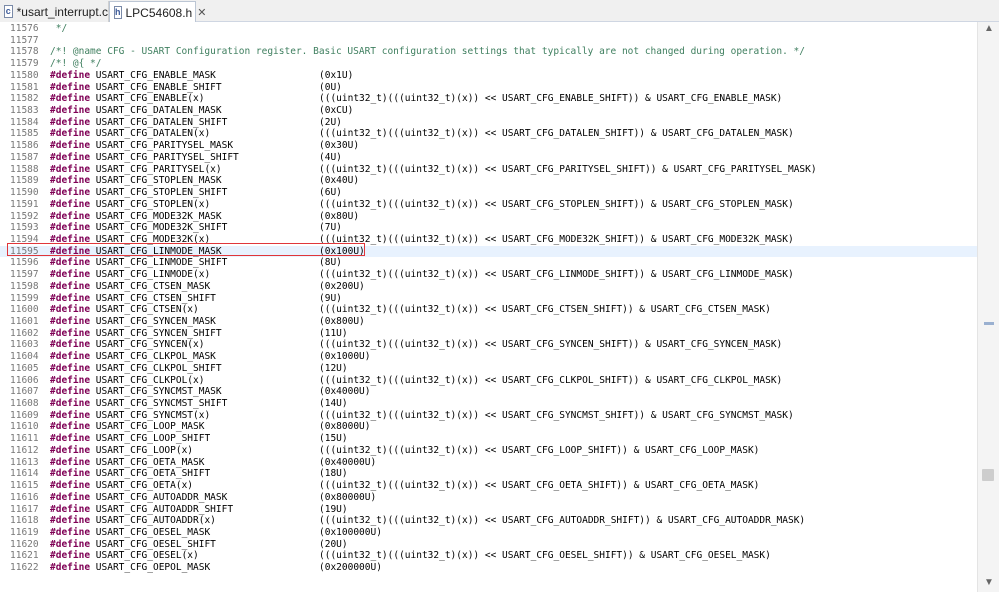  Describe the element at coordinates (488, 193) in the screenshot. I see `code-line: 11590 #define USART_CFG_STOPLEN_SHIFT (6U)` at that location.